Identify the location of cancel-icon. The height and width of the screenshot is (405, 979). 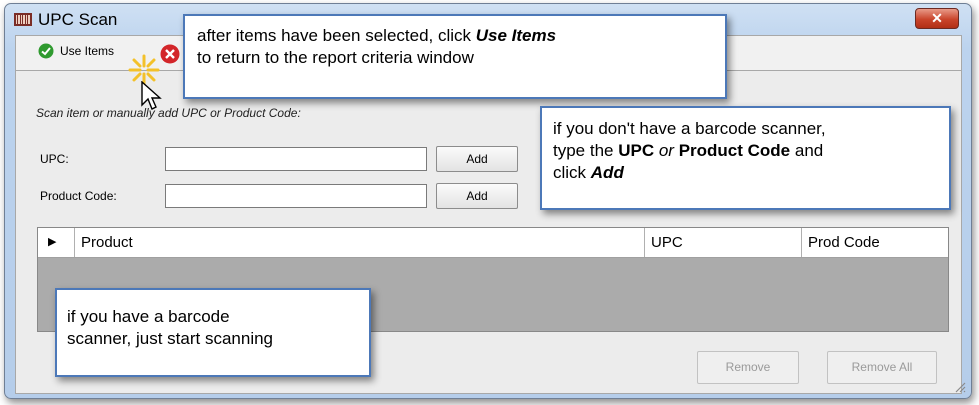
(170, 54).